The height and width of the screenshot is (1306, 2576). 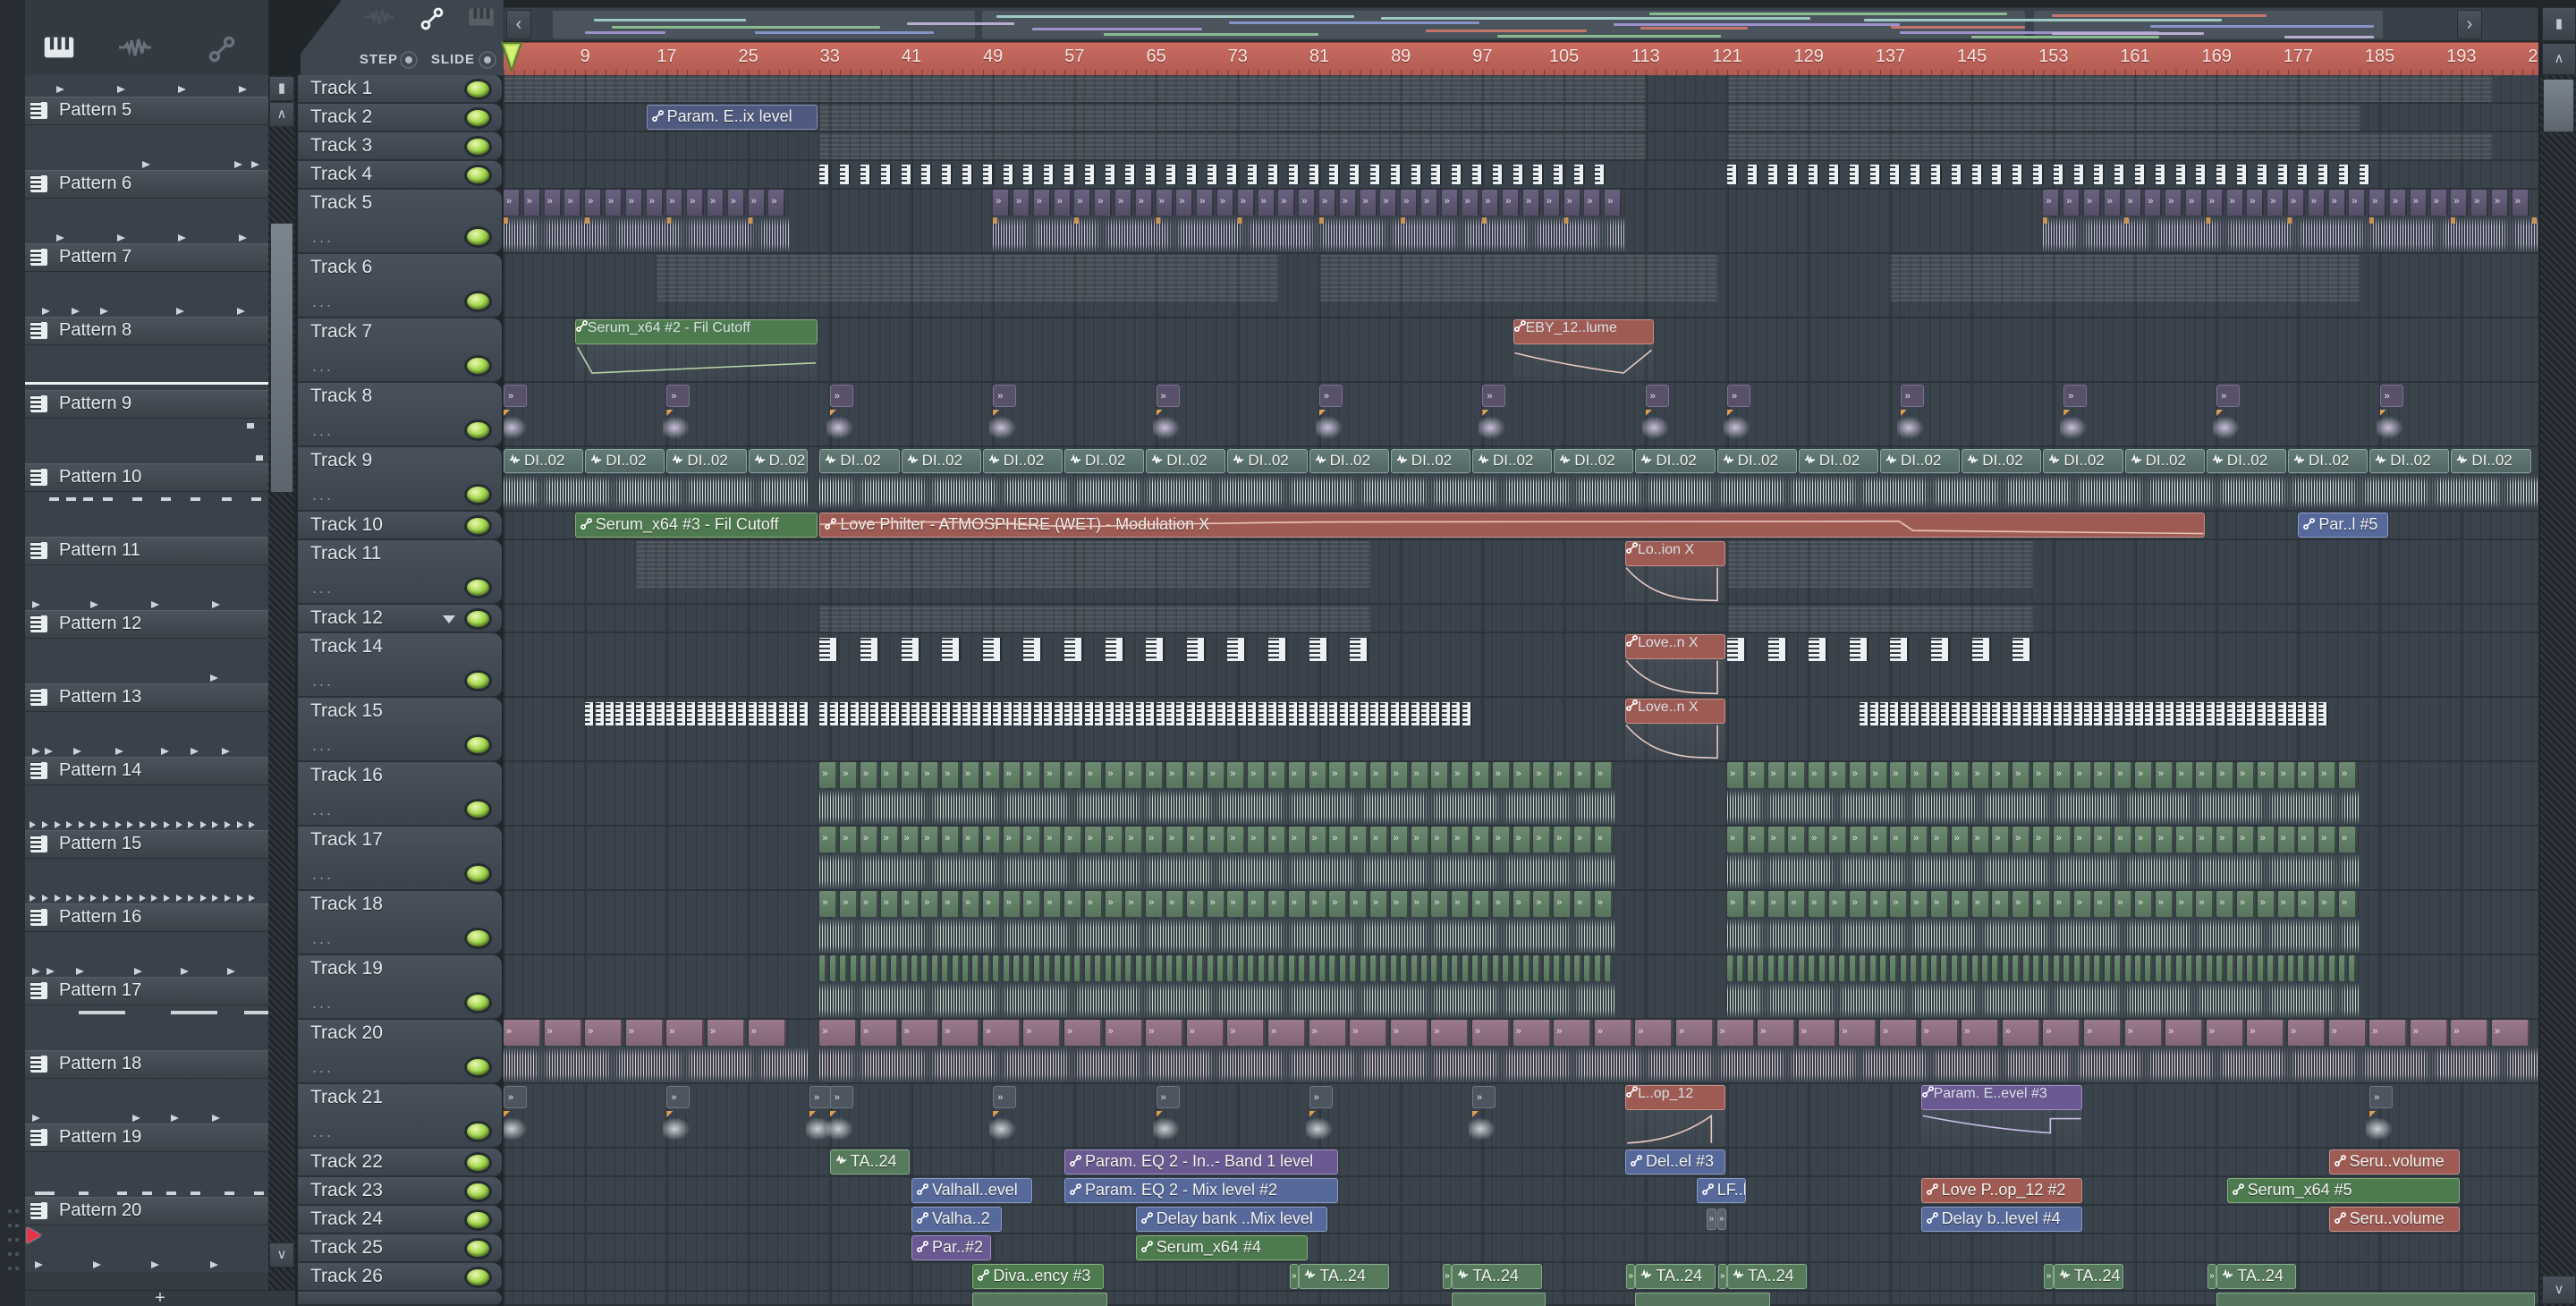 I want to click on audio-pre-clip: », so click(x=2212, y=1276).